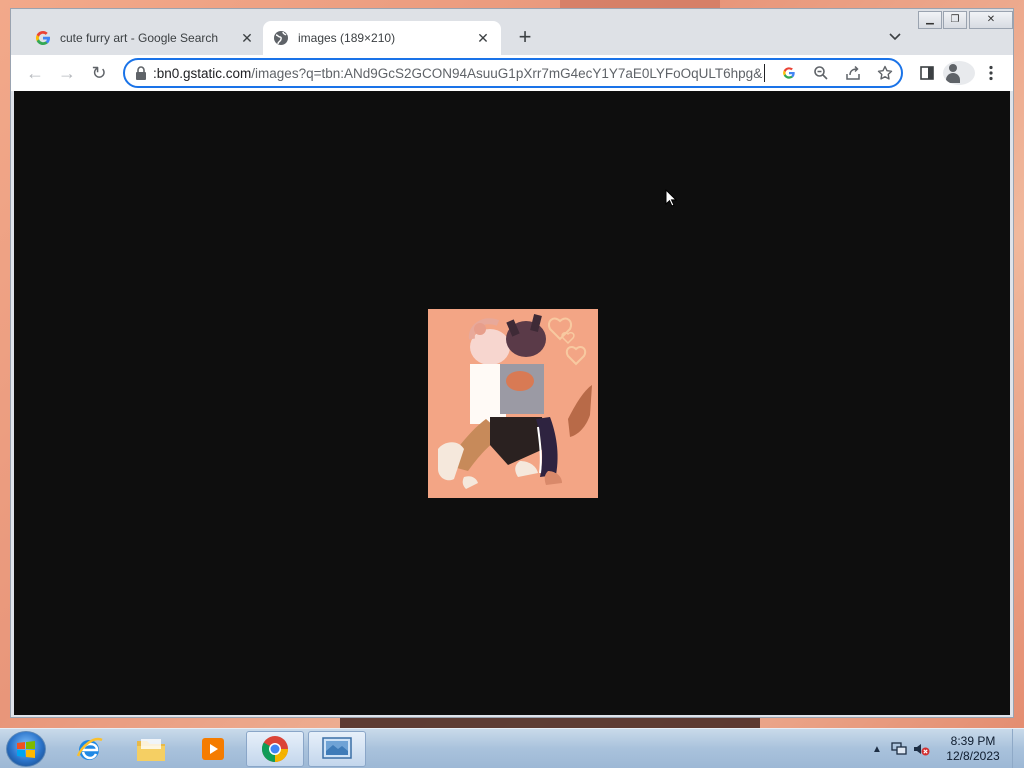  I want to click on reload-icon: ↻, so click(99, 73).